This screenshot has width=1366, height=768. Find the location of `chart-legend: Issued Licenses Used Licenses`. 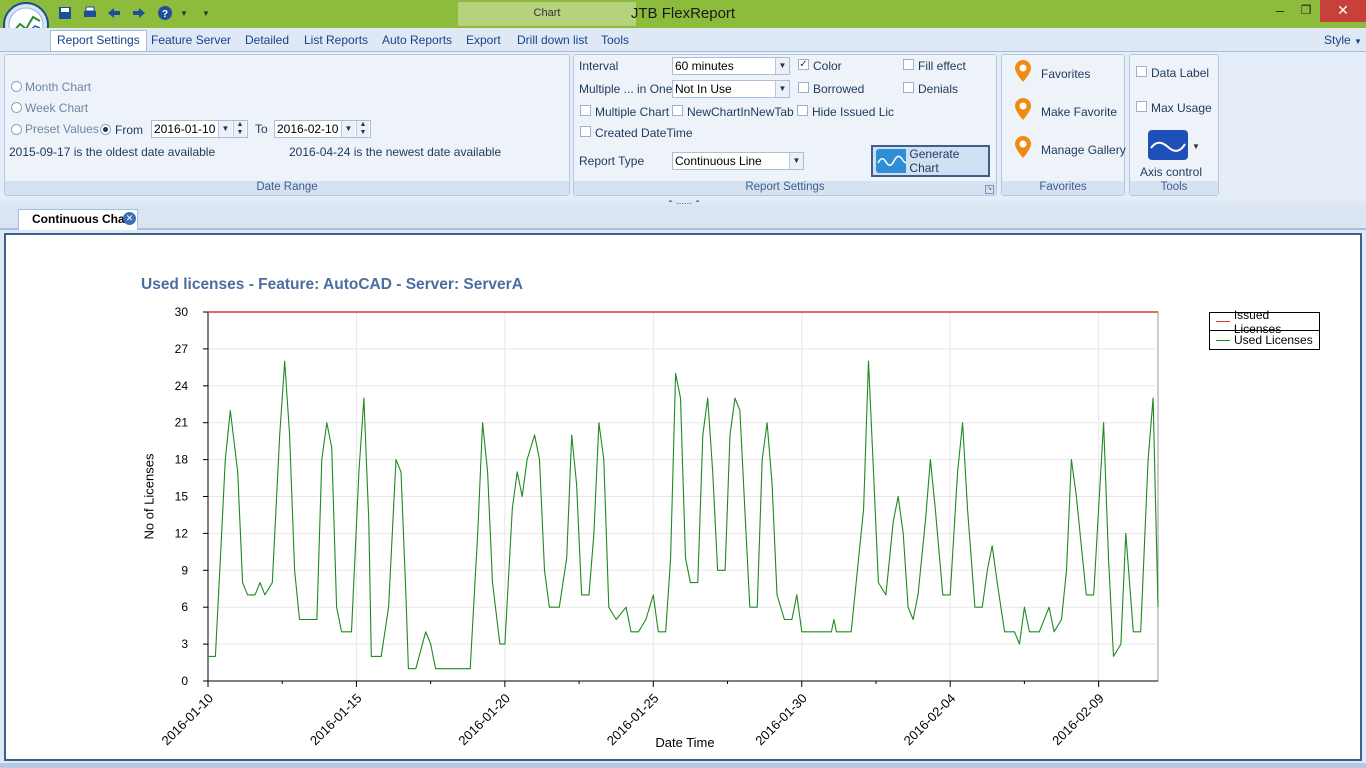

chart-legend: Issued Licenses Used Licenses is located at coordinates (1264, 329).